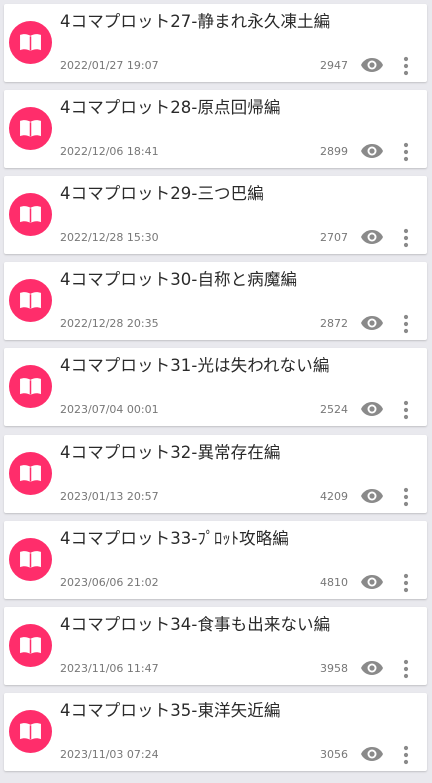  What do you see at coordinates (334, 65) in the screenshot?
I see `view-count: 2947` at bounding box center [334, 65].